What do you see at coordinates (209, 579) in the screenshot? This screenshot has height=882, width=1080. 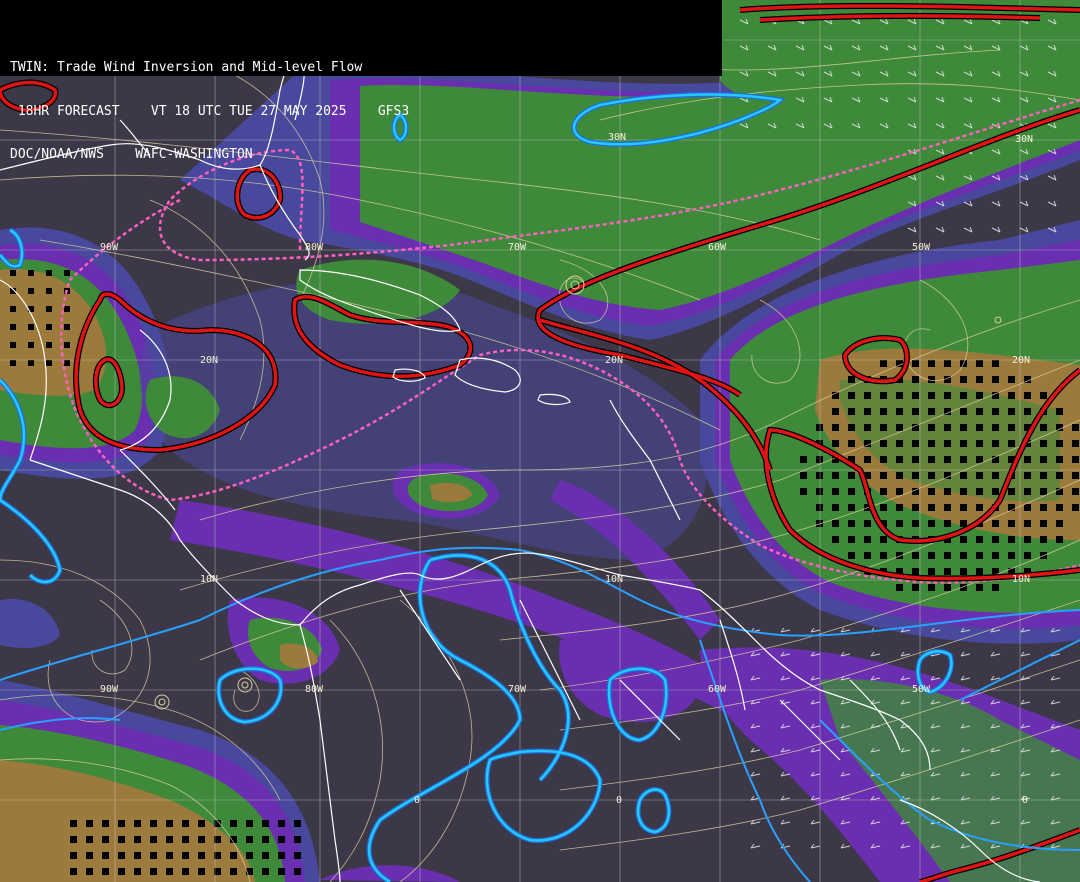 I see `lat-label-10n-a: 10N` at bounding box center [209, 579].